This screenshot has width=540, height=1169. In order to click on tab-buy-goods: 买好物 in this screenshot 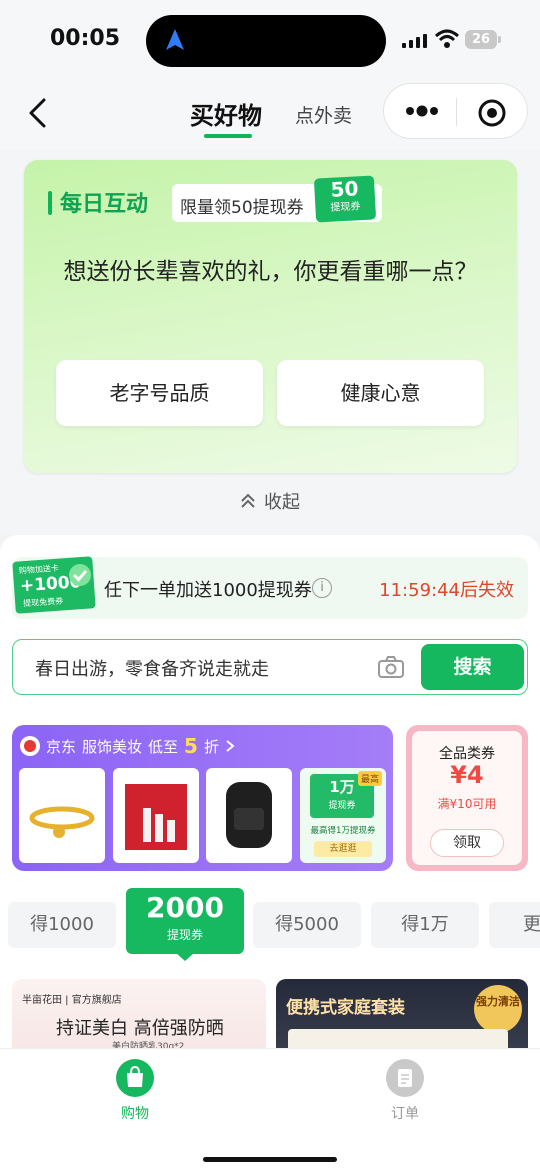, I will do `click(226, 113)`.